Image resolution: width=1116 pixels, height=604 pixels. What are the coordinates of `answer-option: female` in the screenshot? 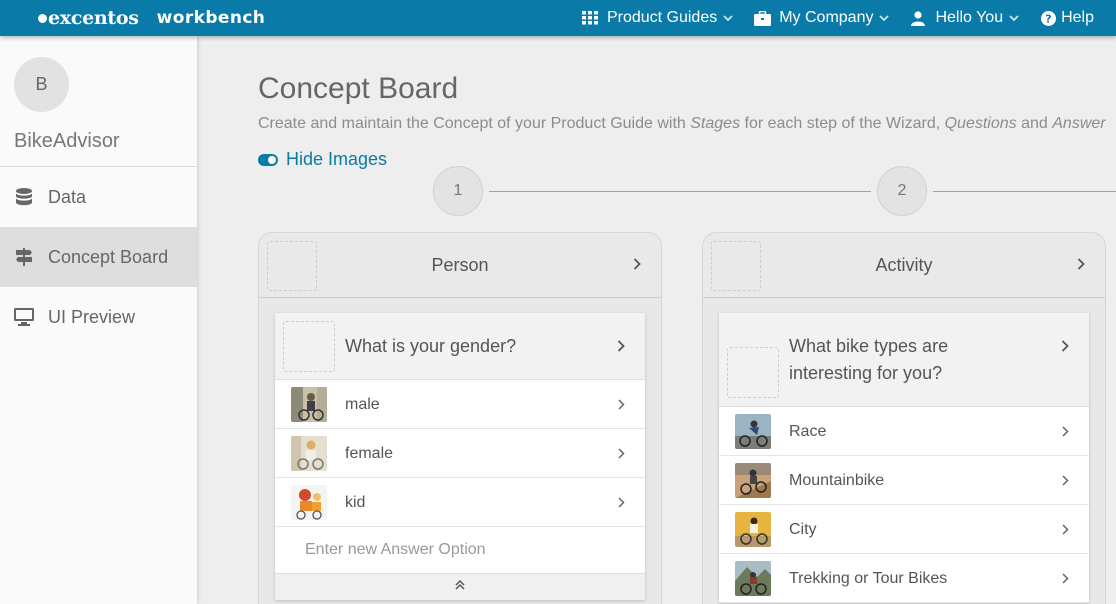 It's located at (460, 453).